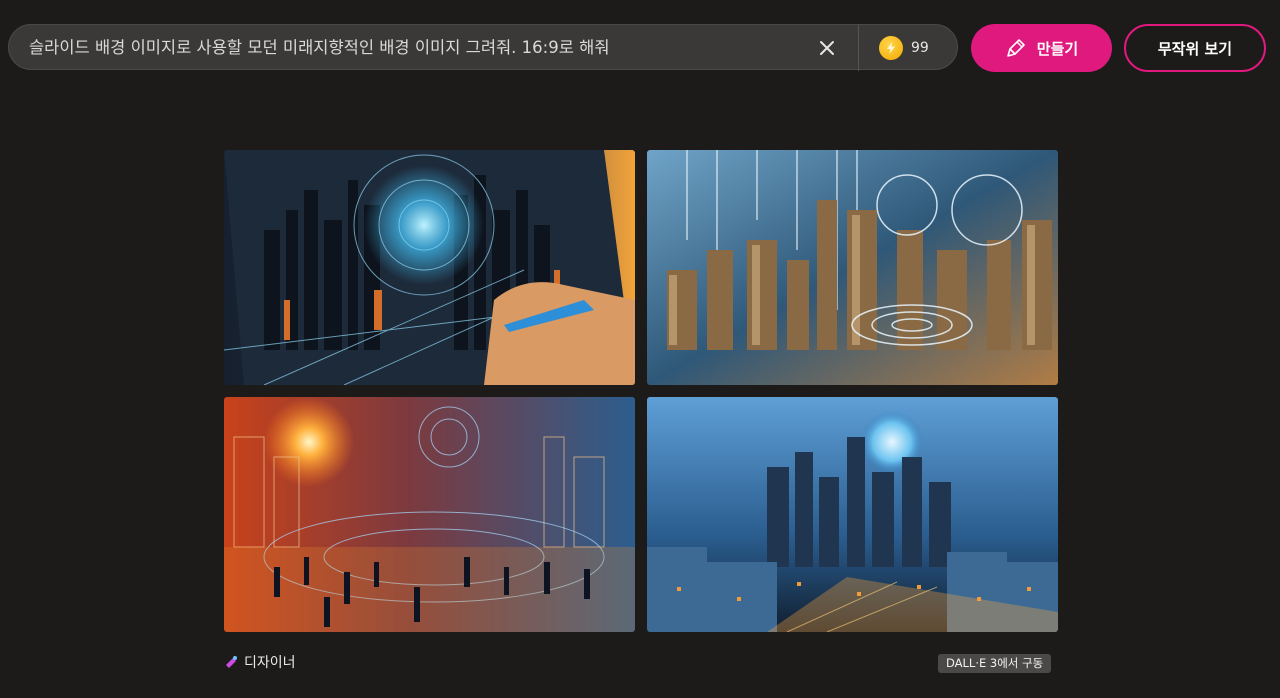 The image size is (1280, 698). Describe the element at coordinates (891, 48) in the screenshot. I see `lightning-coin-icon` at that location.